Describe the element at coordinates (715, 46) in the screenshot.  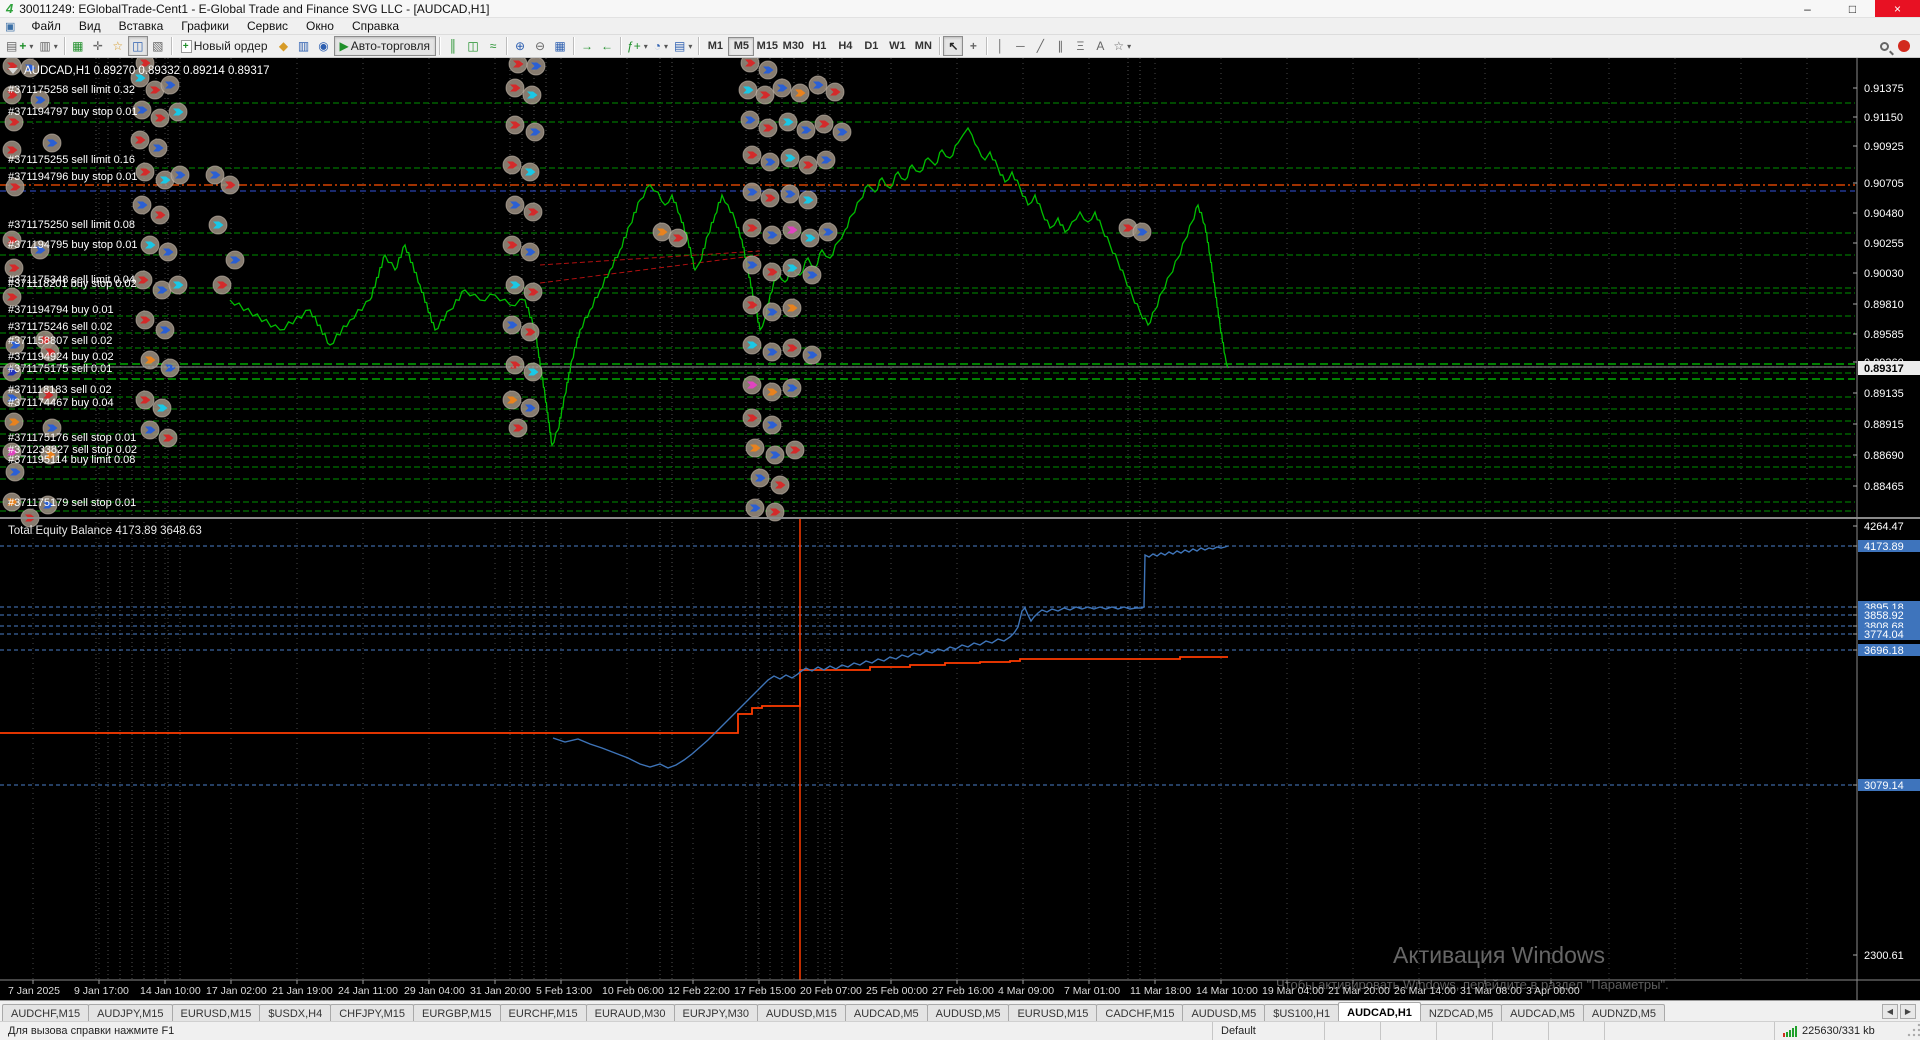
I see `timeframe-m1-button: M1` at that location.